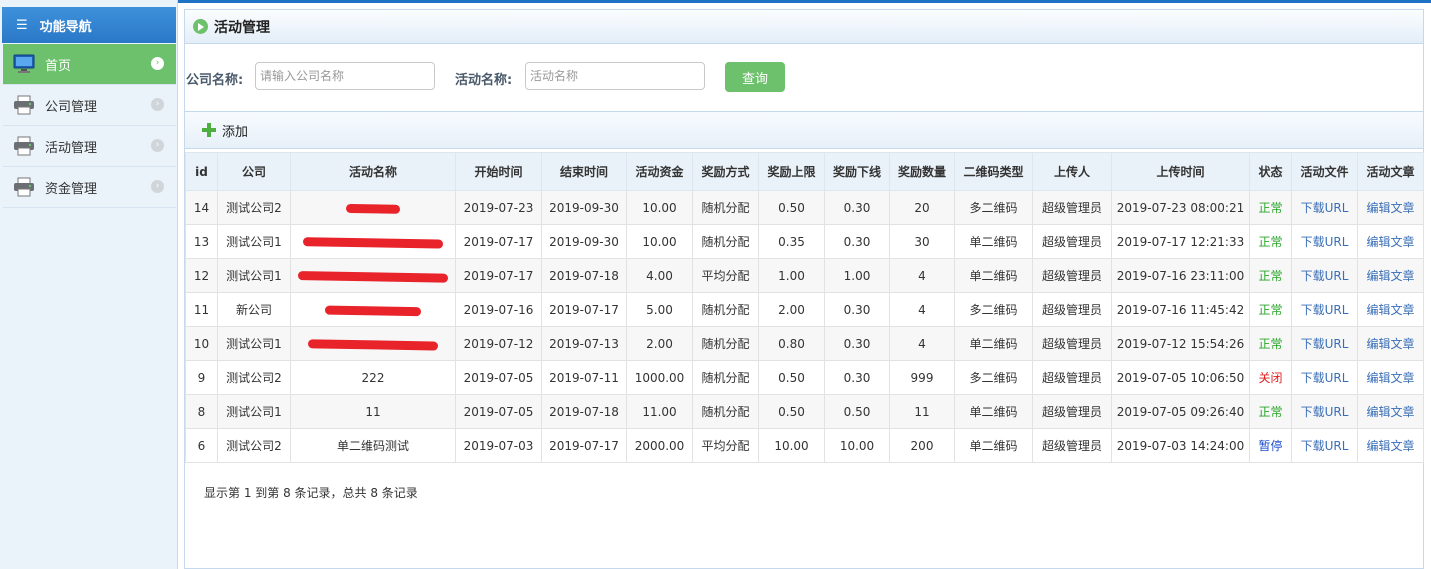 The height and width of the screenshot is (569, 1431). I want to click on id-cell: 8, so click(201, 411).